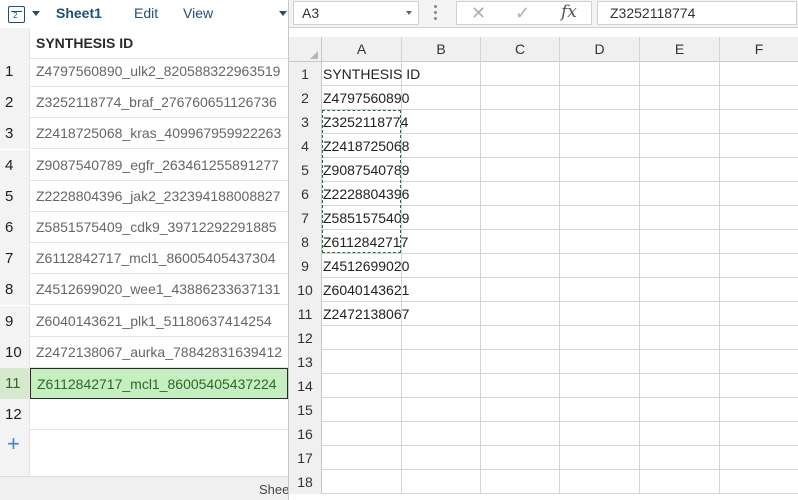 Image resolution: width=798 pixels, height=500 pixels. What do you see at coordinates (365, 170) in the screenshot?
I see `cell-a: Z9087540789` at bounding box center [365, 170].